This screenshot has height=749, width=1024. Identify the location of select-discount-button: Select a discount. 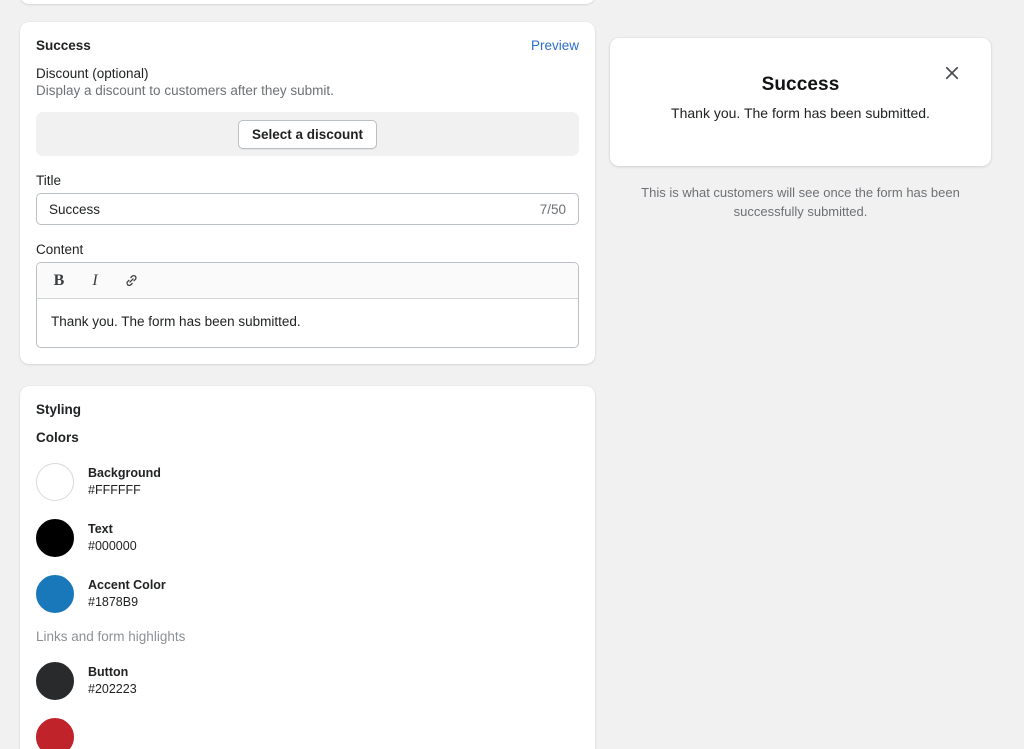
(307, 134).